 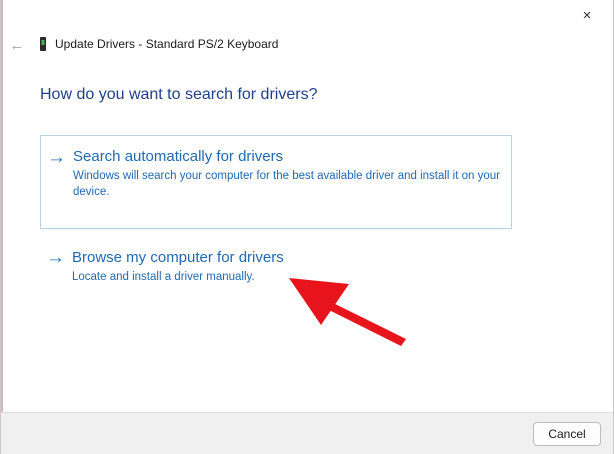 What do you see at coordinates (567, 434) in the screenshot?
I see `cancel-button: Cancel` at bounding box center [567, 434].